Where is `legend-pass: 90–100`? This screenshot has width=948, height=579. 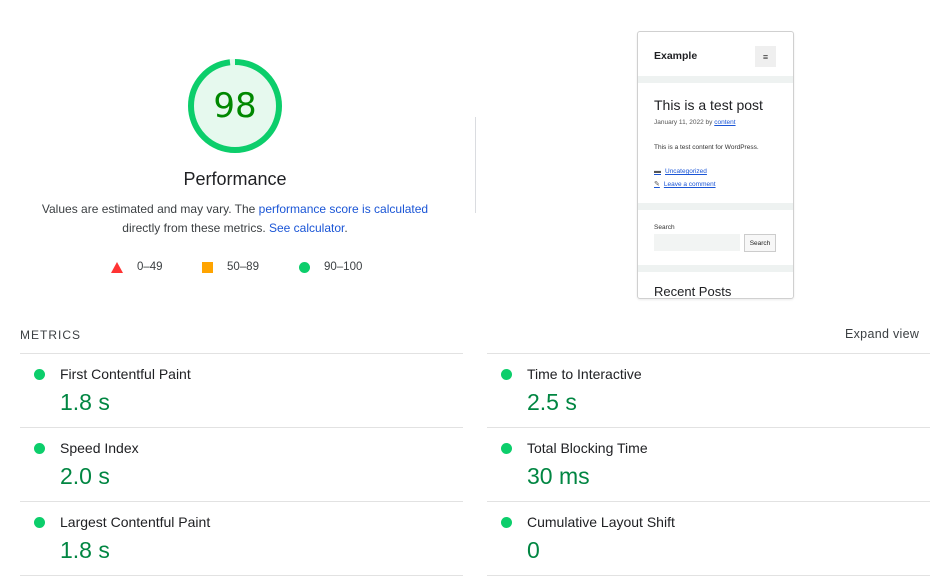
legend-pass: 90–100 is located at coordinates (330, 267).